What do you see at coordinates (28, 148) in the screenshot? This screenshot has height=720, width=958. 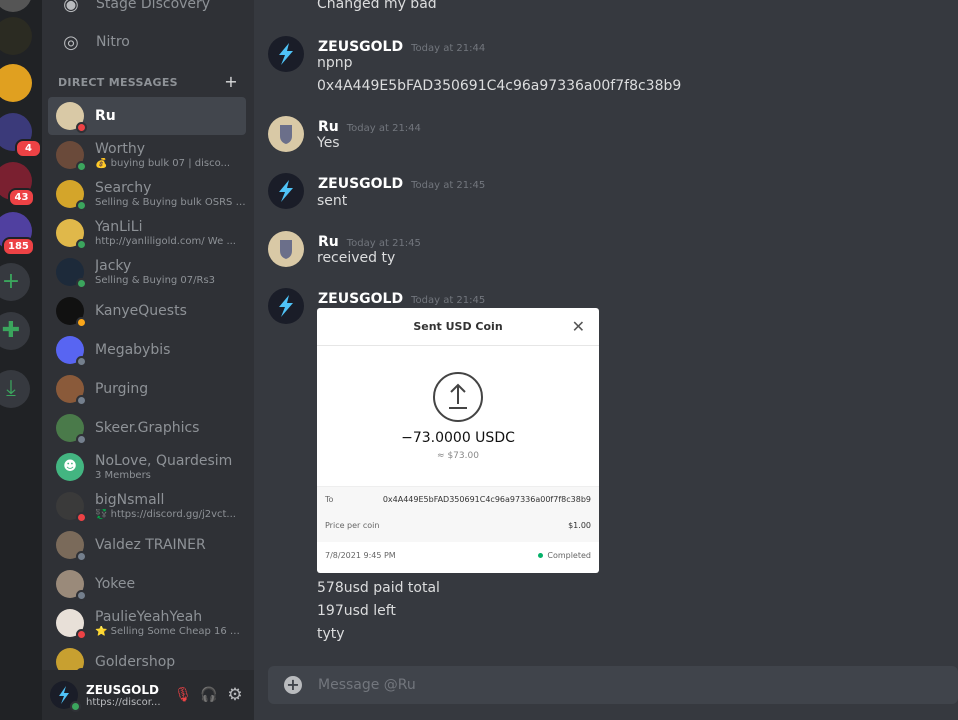 I see `mention-badge: 4` at bounding box center [28, 148].